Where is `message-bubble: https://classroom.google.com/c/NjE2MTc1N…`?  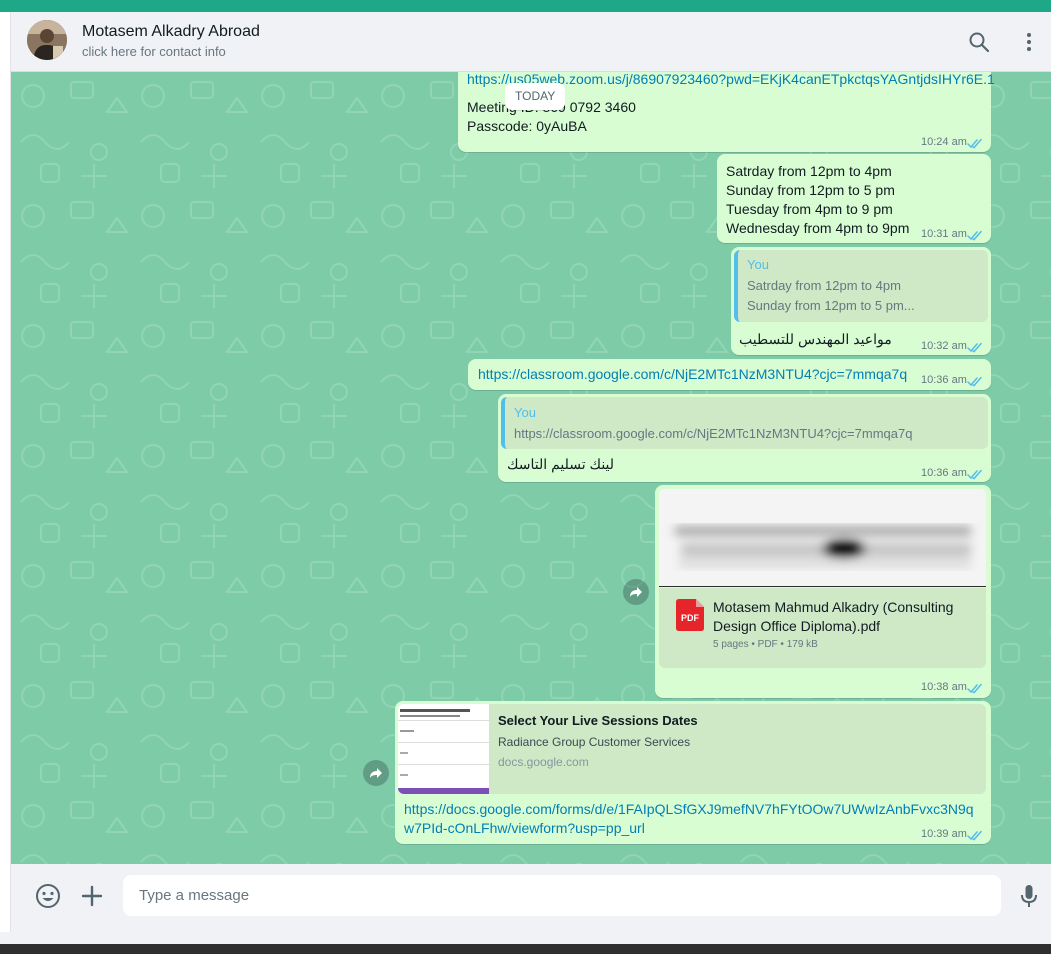 message-bubble: https://classroom.google.com/c/NjE2MTc1N… is located at coordinates (729, 374).